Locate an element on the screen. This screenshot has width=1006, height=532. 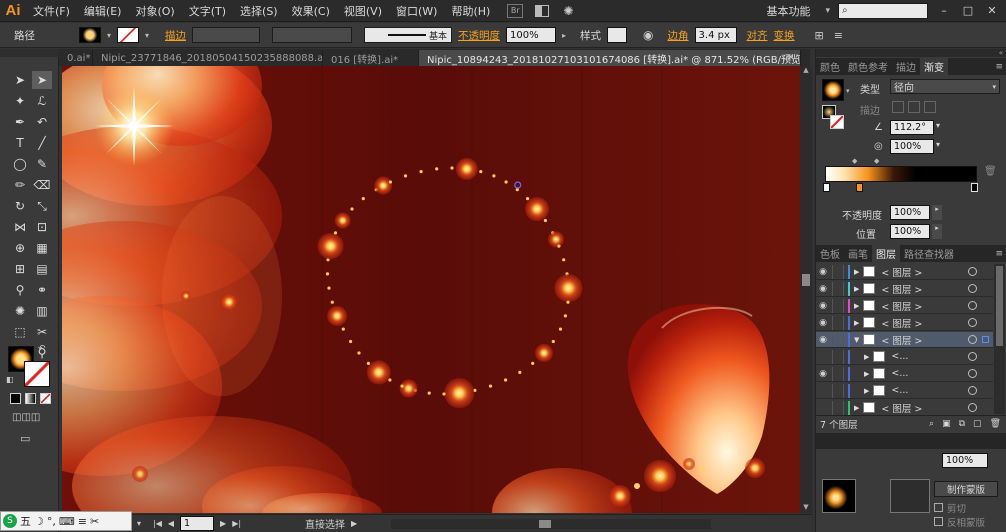
selection-tool-icon: ➤ is located at coordinates (20, 80).